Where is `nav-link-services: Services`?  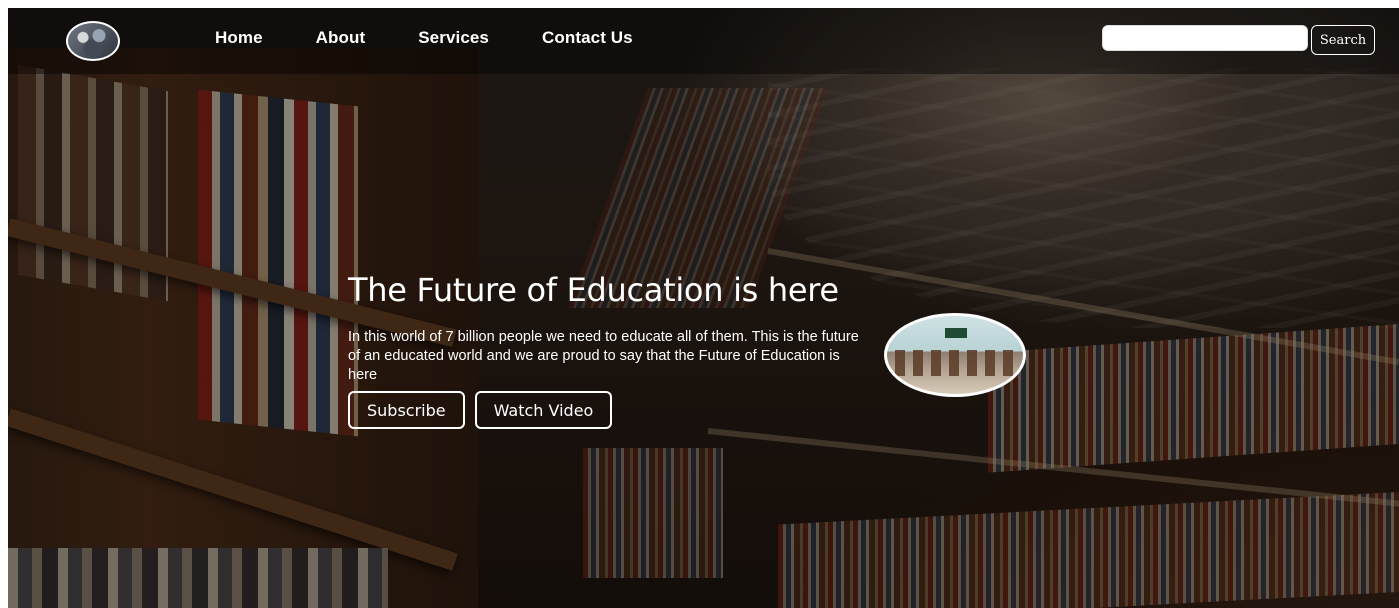 nav-link-services: Services is located at coordinates (453, 38).